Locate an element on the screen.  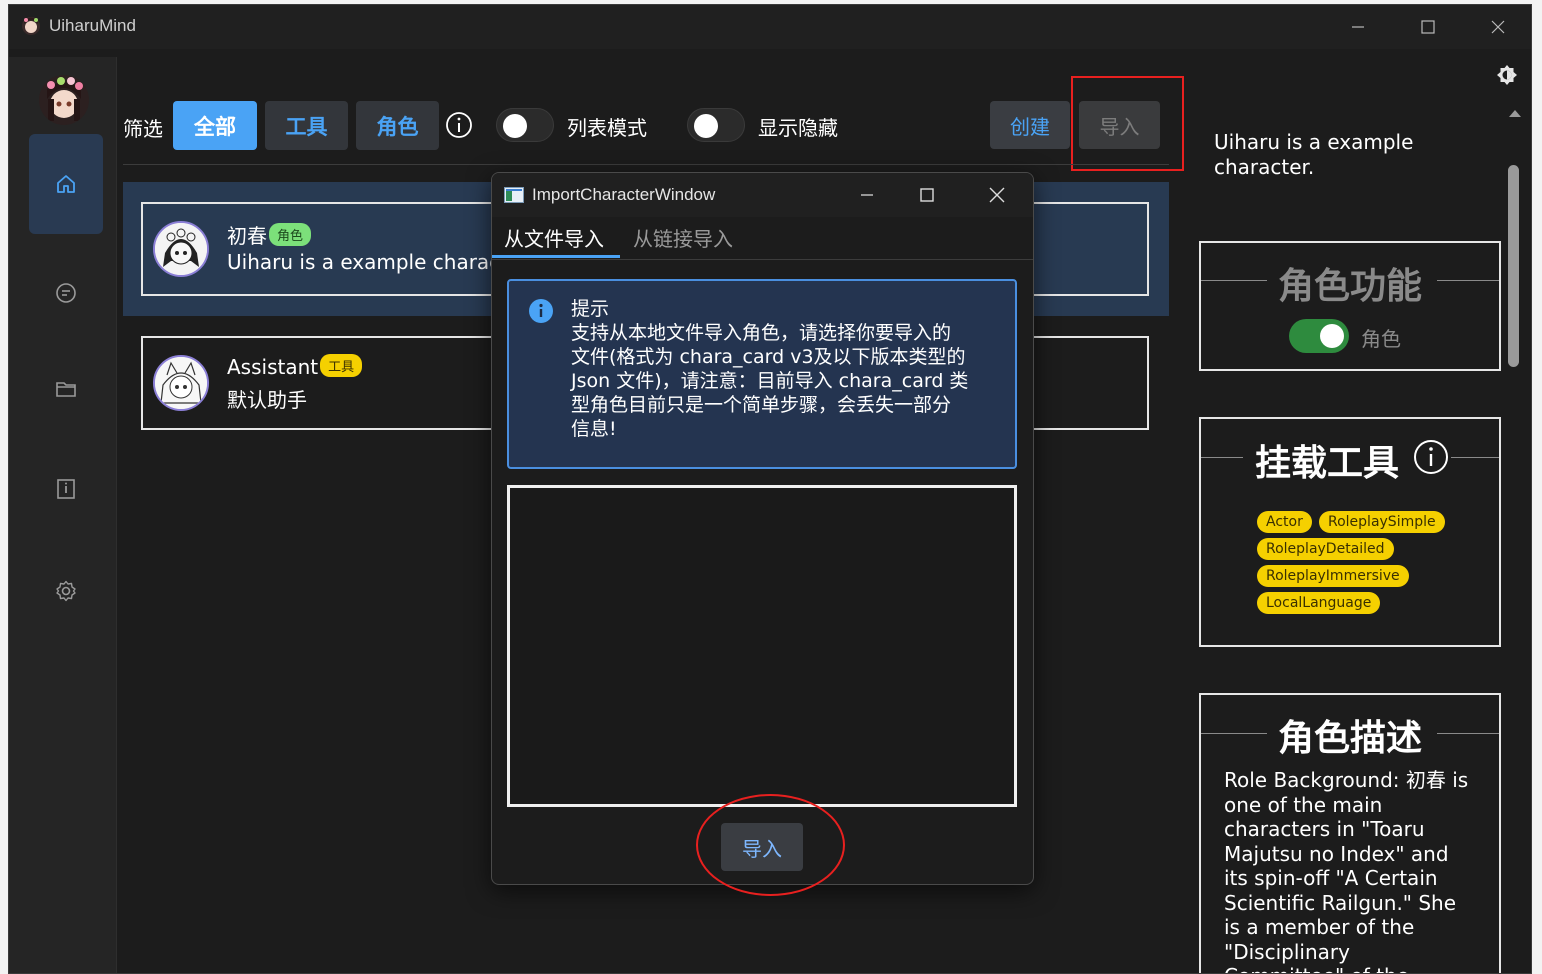
assistant-portrait is located at coordinates (181, 383).